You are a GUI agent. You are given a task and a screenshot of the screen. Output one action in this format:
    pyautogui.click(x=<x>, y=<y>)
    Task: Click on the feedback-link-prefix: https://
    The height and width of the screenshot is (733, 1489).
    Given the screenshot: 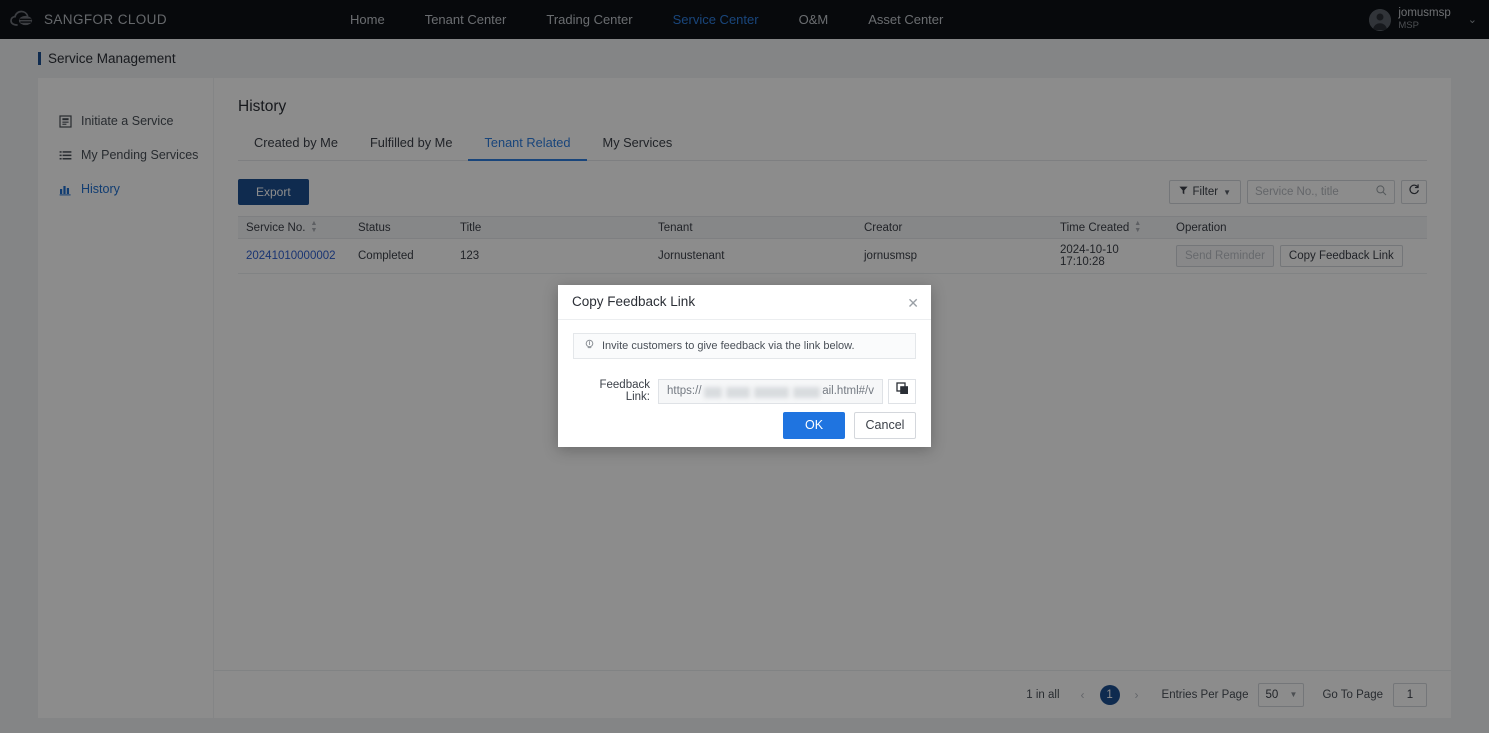 What is the action you would take?
    pyautogui.click(x=684, y=391)
    